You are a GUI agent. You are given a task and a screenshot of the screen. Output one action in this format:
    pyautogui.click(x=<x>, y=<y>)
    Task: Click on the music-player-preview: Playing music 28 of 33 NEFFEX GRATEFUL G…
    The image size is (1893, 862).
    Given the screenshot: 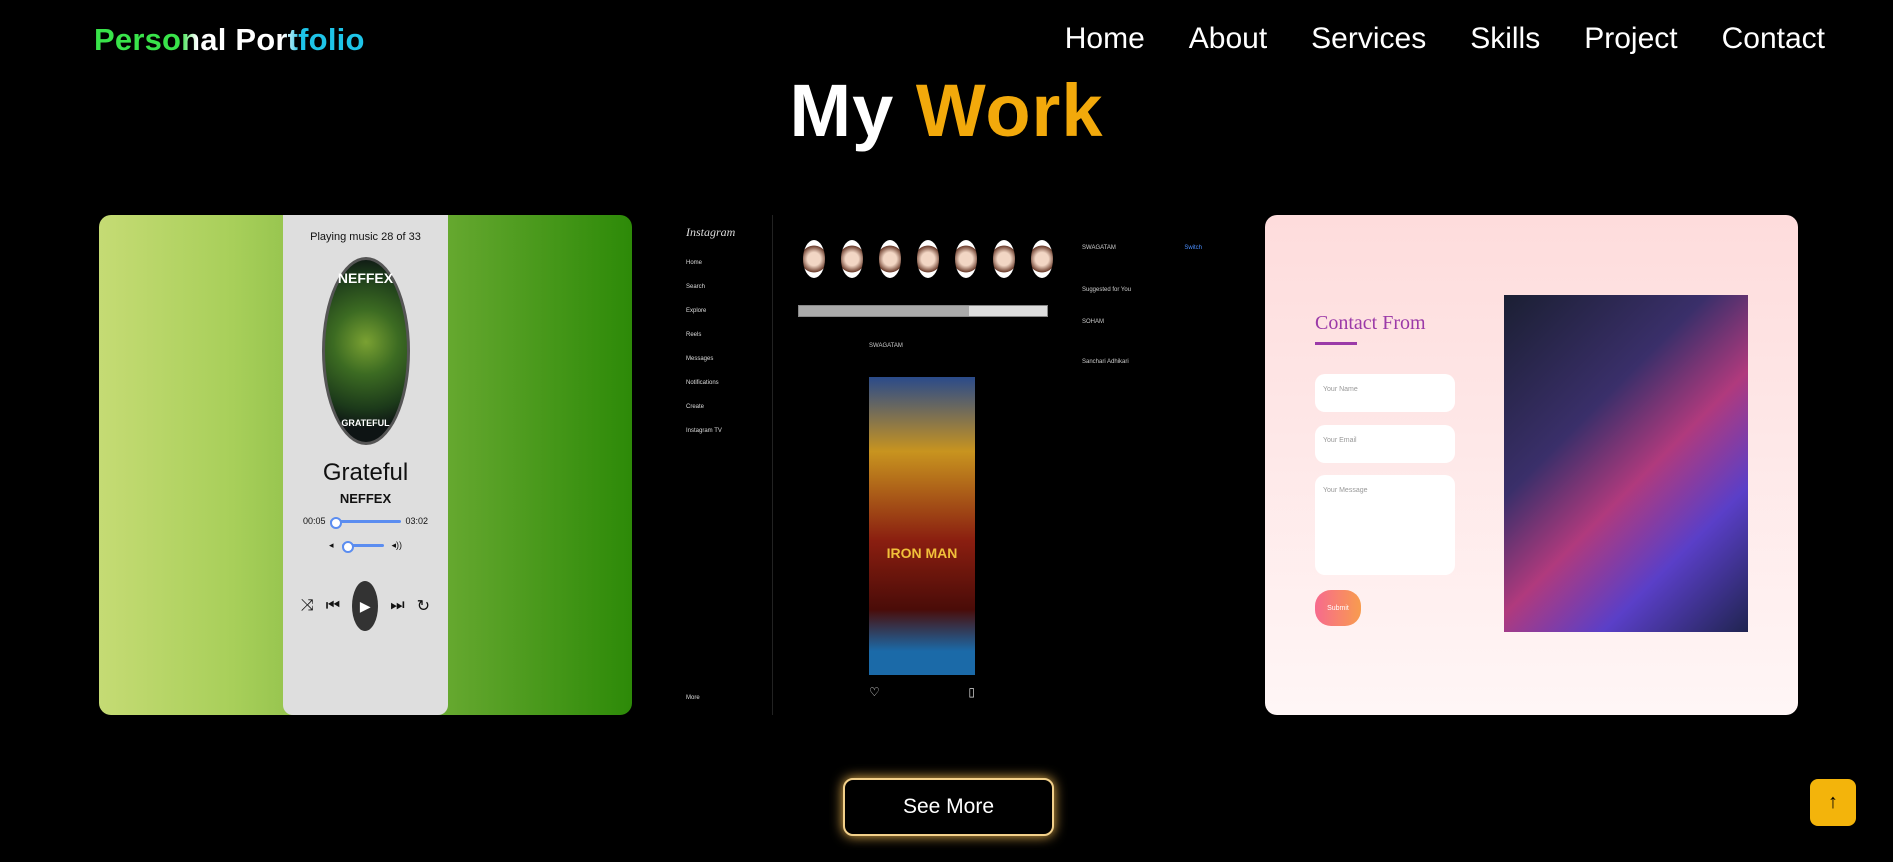 What is the action you would take?
    pyautogui.click(x=365, y=465)
    